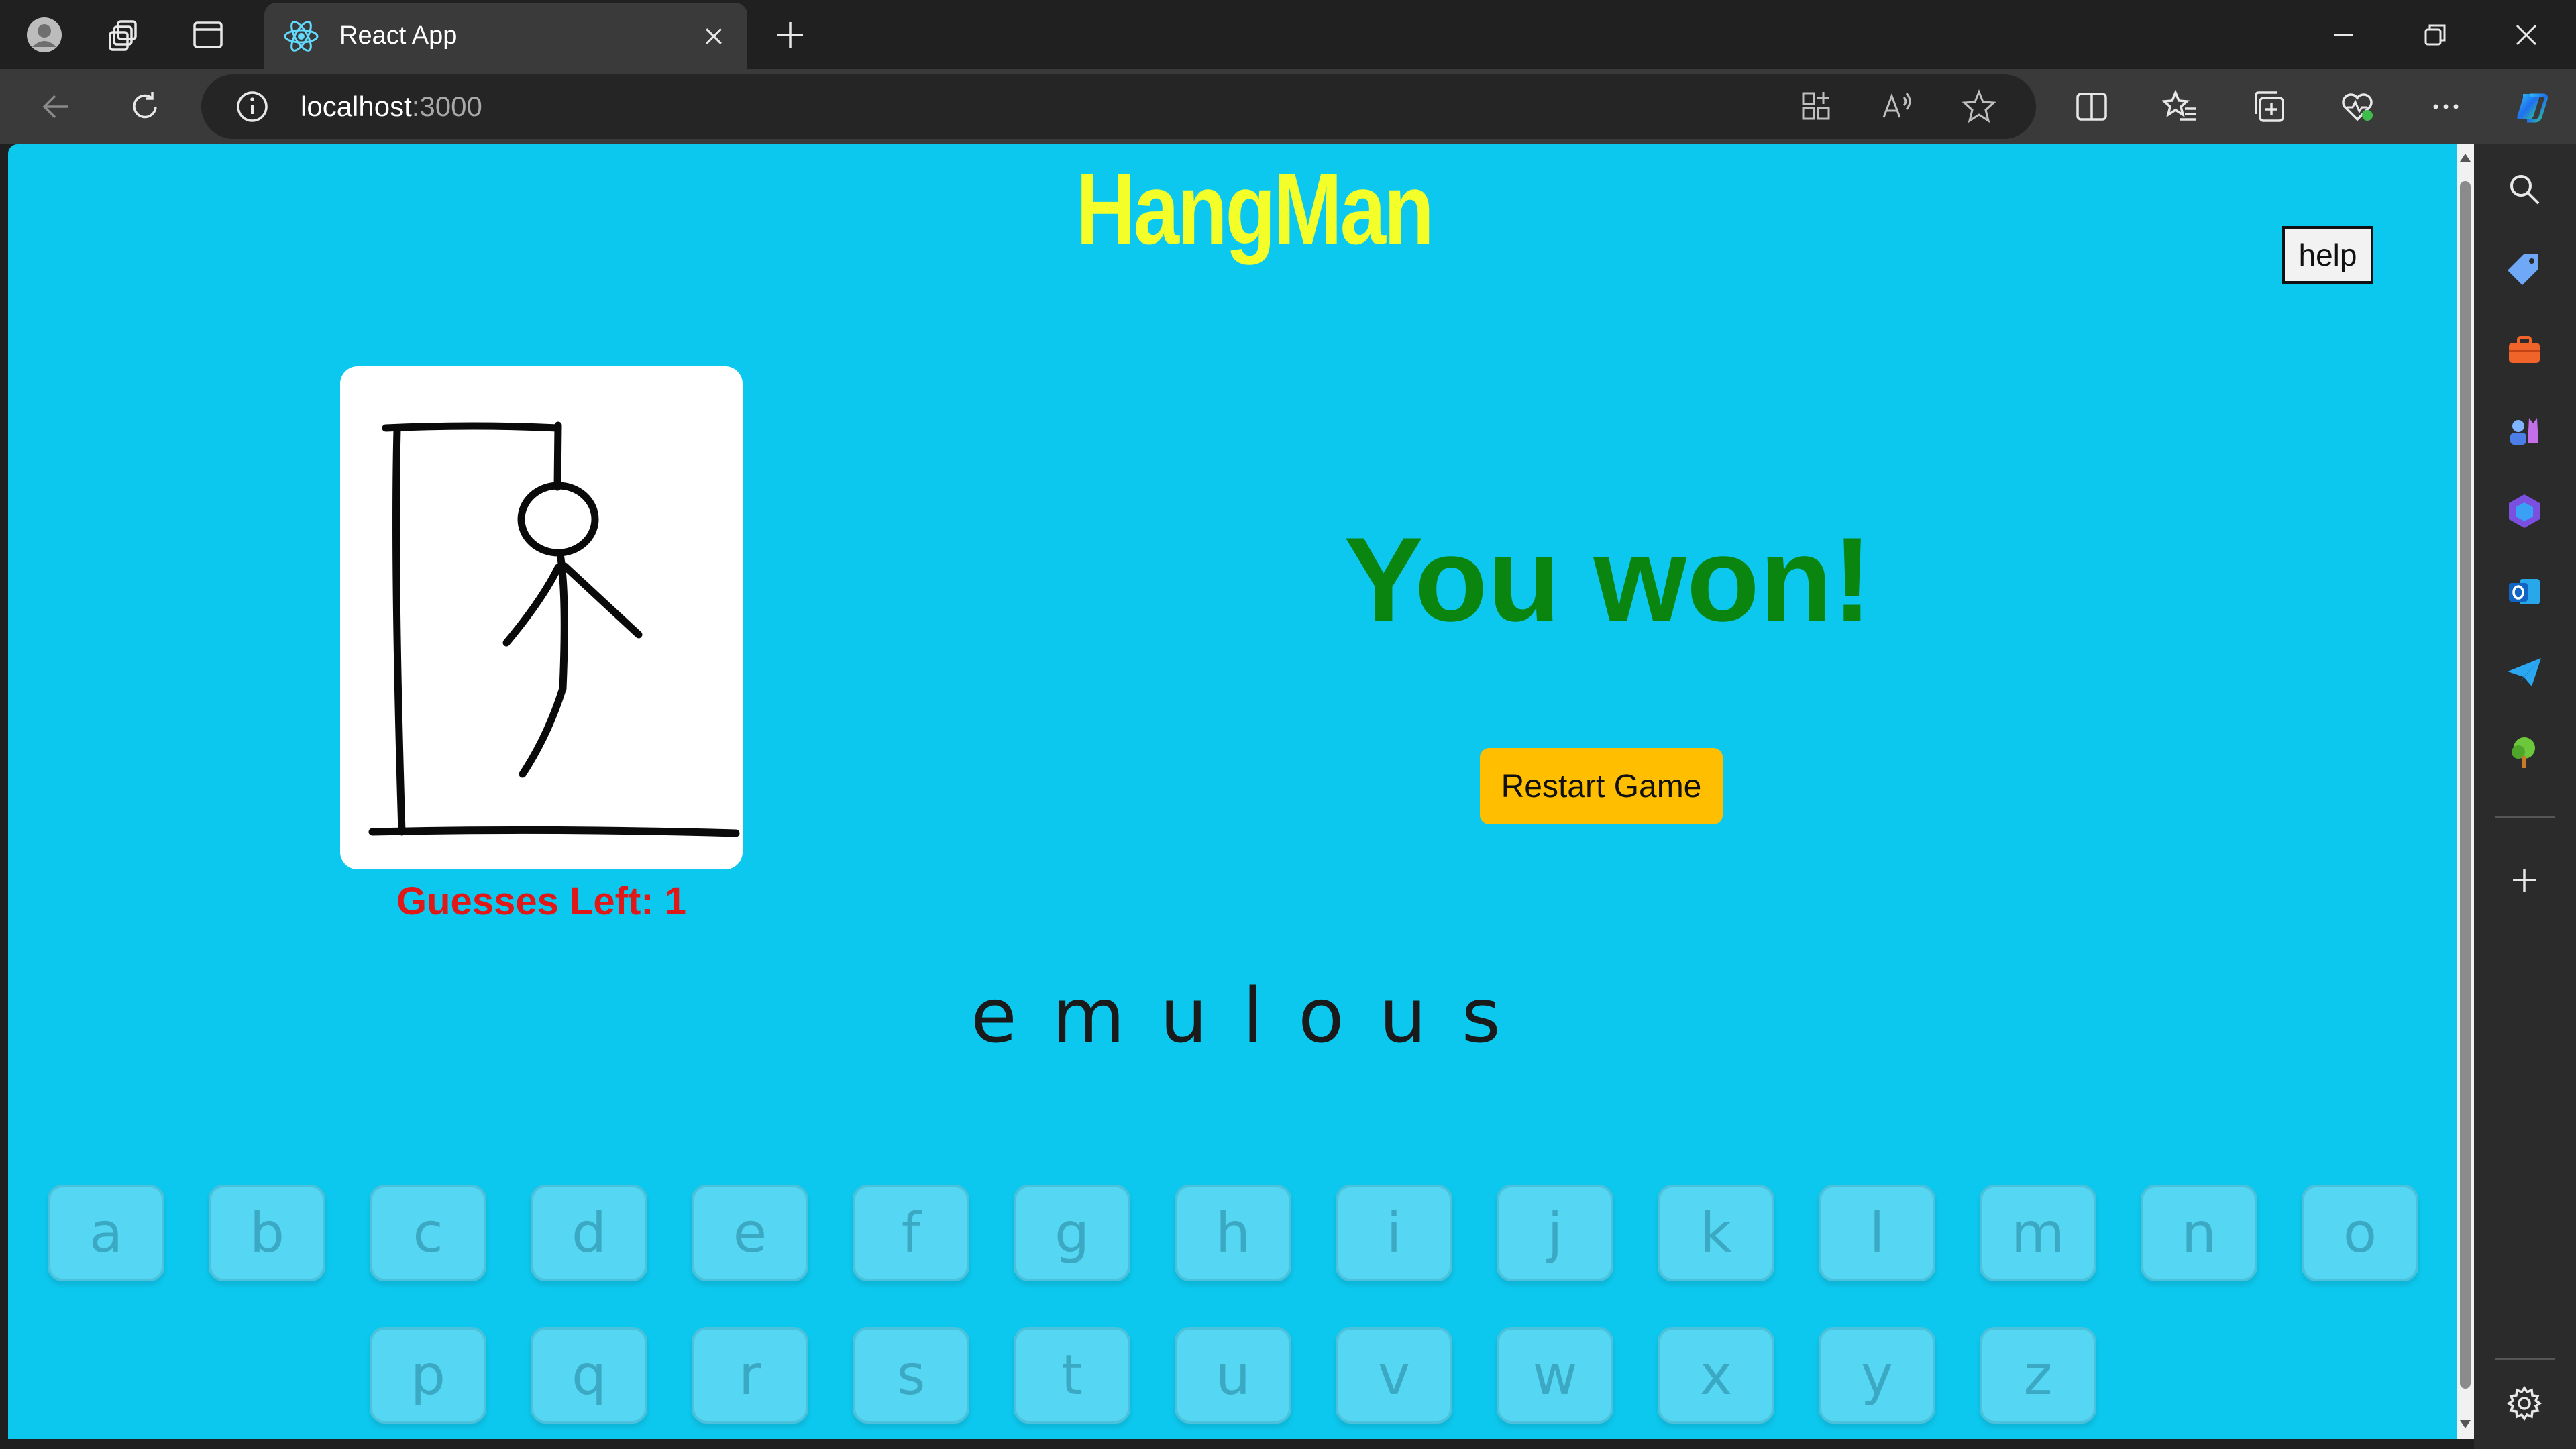  I want to click on vertical-scrollbar, so click(2465, 791).